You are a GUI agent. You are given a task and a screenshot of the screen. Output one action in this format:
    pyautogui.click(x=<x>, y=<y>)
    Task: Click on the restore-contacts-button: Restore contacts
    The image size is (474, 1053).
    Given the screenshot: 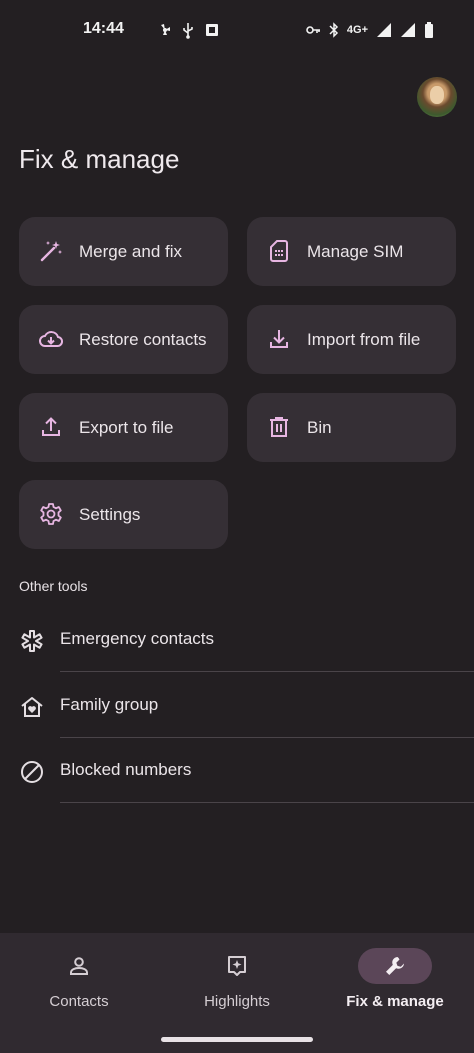 What is the action you would take?
    pyautogui.click(x=123, y=339)
    